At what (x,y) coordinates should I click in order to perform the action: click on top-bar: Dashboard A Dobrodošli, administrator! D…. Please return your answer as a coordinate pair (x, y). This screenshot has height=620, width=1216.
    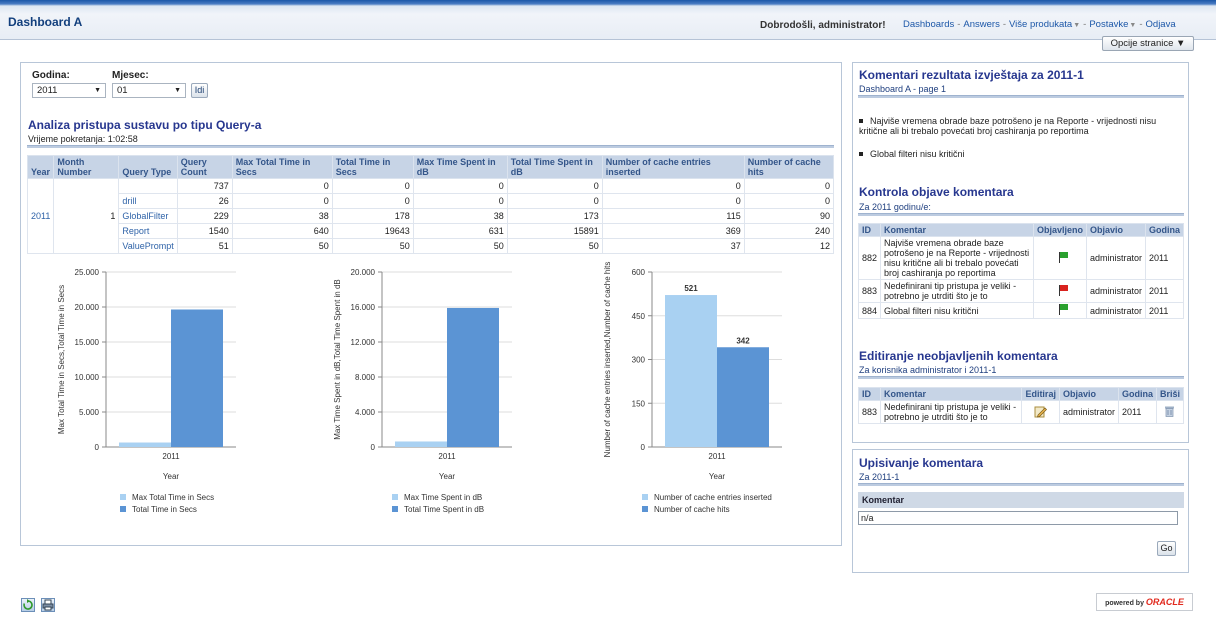
    Looking at the image, I should click on (608, 20).